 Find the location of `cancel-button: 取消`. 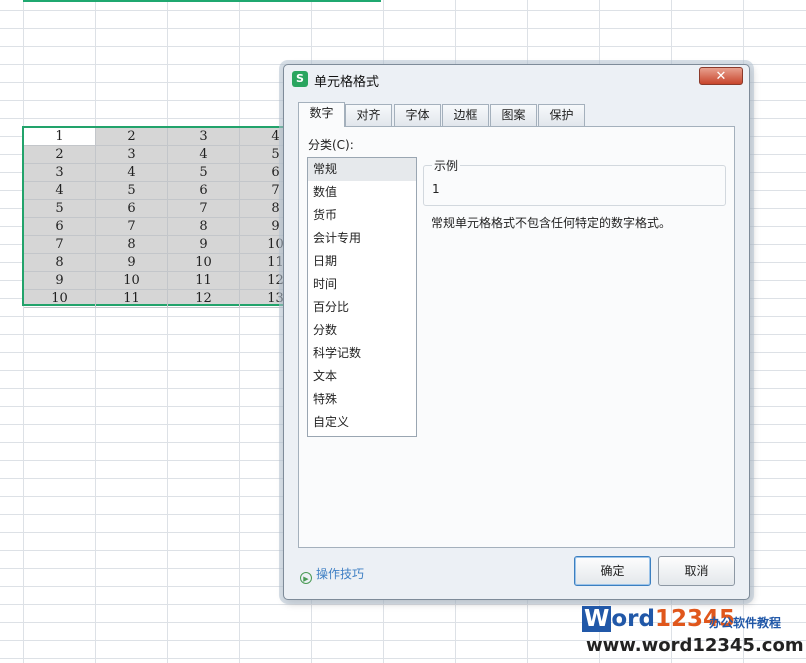

cancel-button: 取消 is located at coordinates (696, 571).